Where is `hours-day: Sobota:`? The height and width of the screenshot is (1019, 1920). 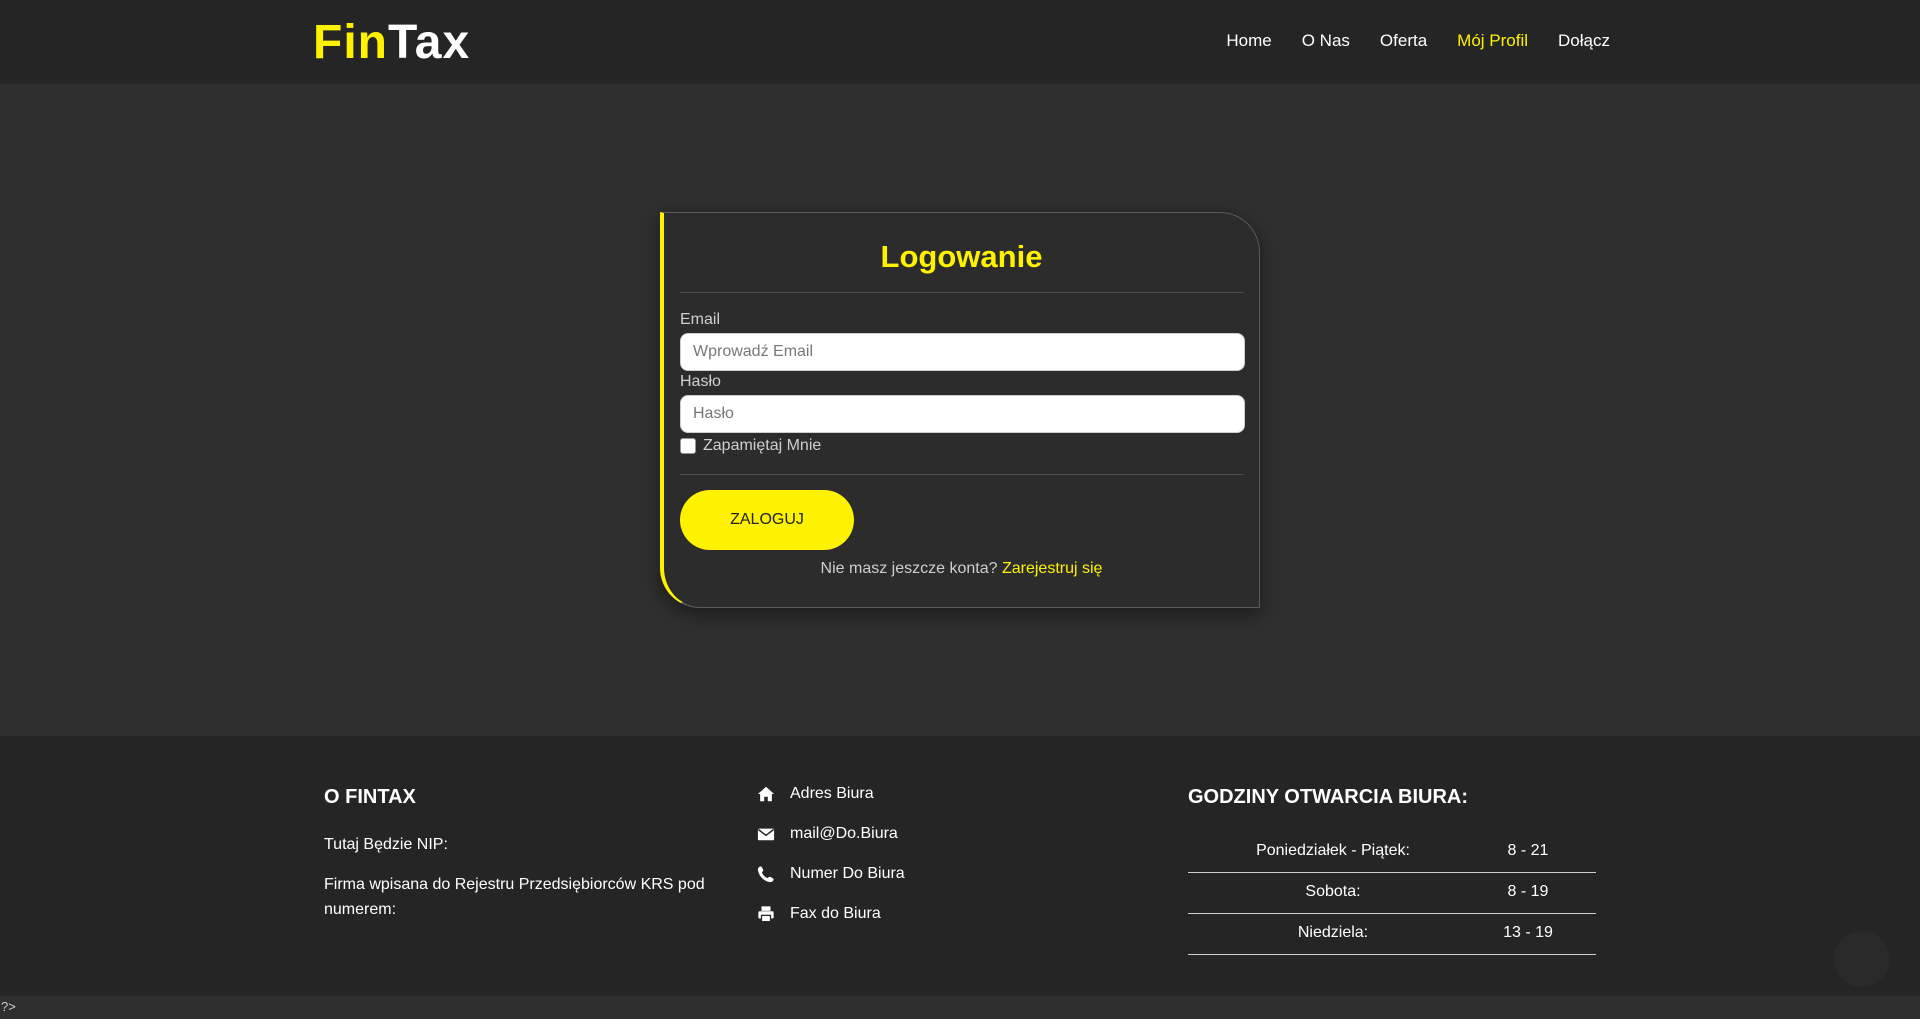
hours-day: Sobota: is located at coordinates (1333, 891).